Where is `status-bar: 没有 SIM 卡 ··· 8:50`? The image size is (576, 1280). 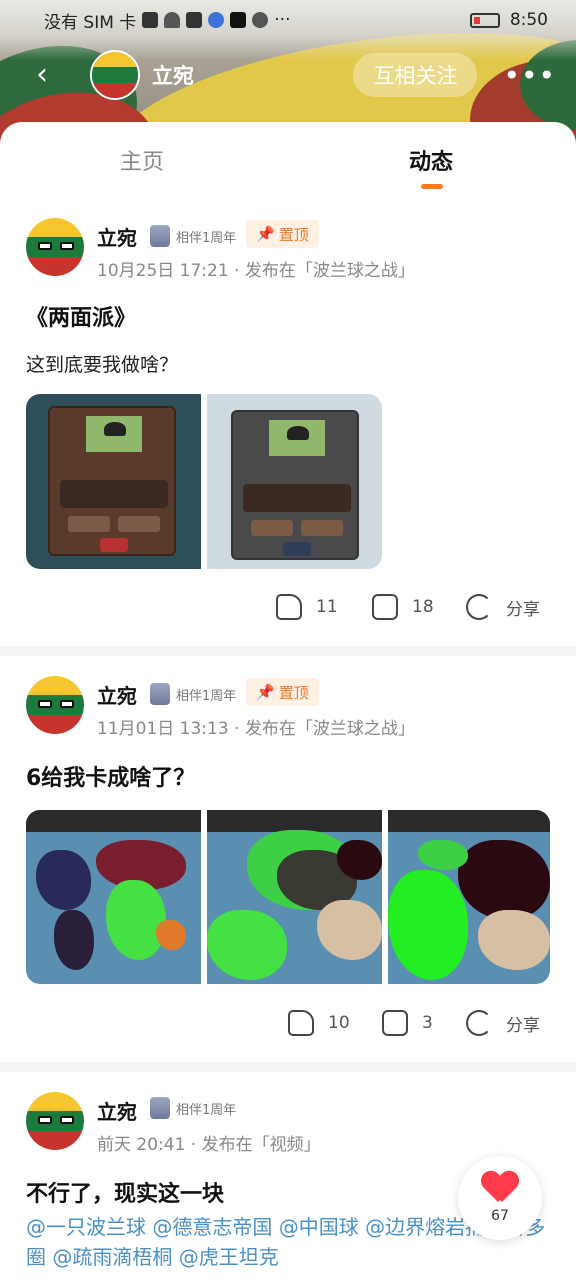
status-bar: 没有 SIM 卡 ··· 8:50 is located at coordinates (288, 20).